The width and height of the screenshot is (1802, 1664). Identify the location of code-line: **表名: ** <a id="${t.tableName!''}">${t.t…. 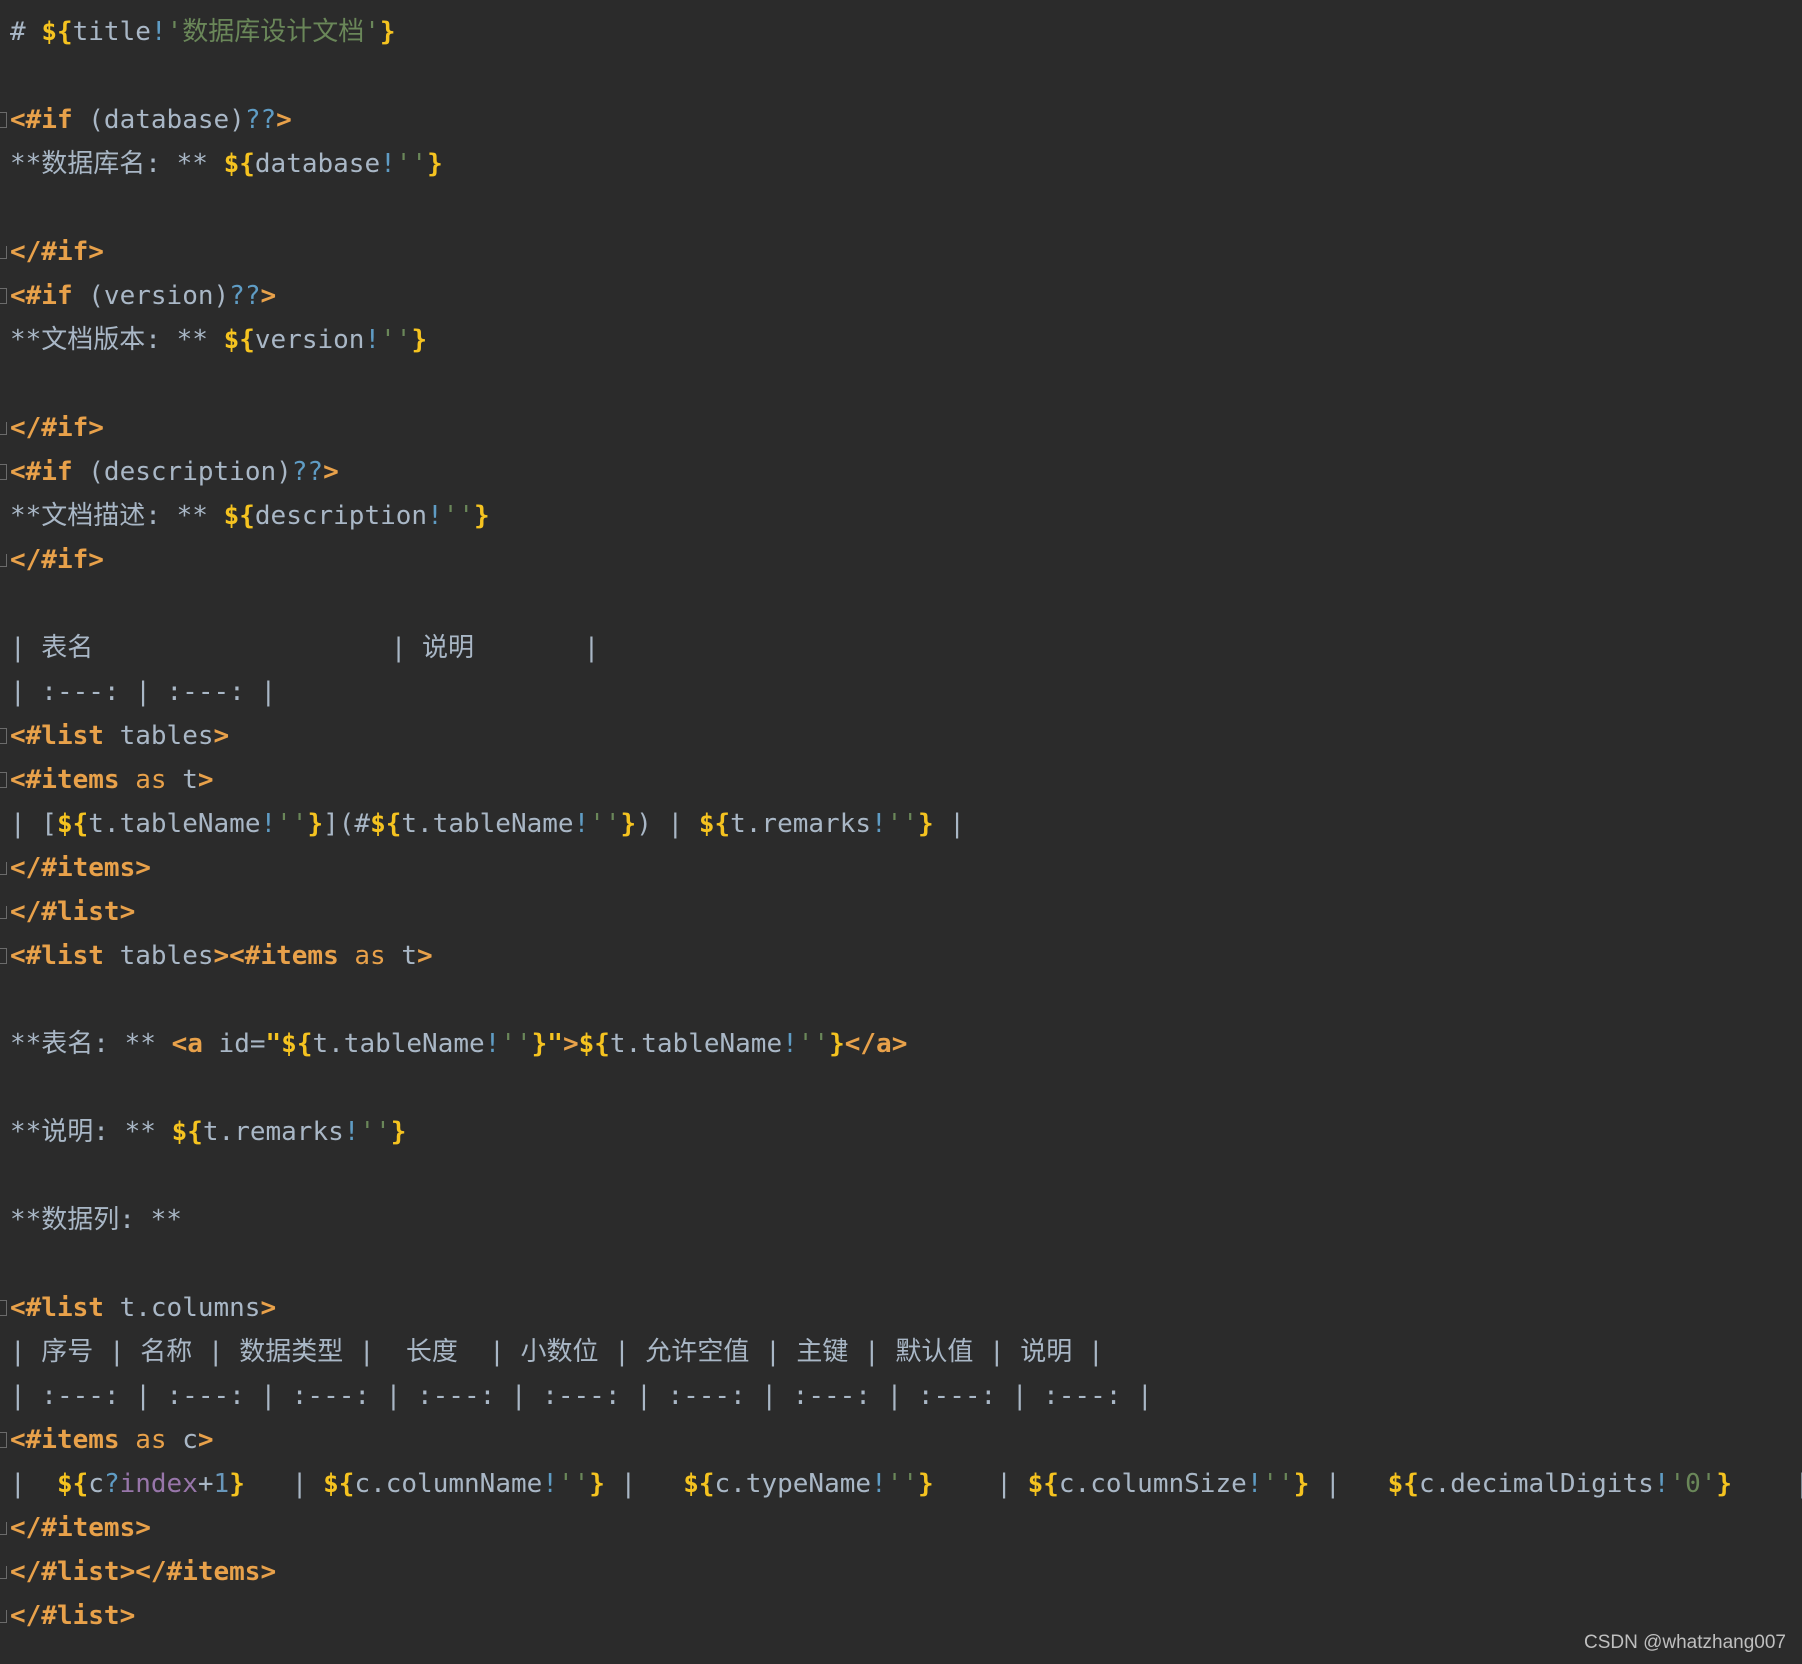
(901, 1044).